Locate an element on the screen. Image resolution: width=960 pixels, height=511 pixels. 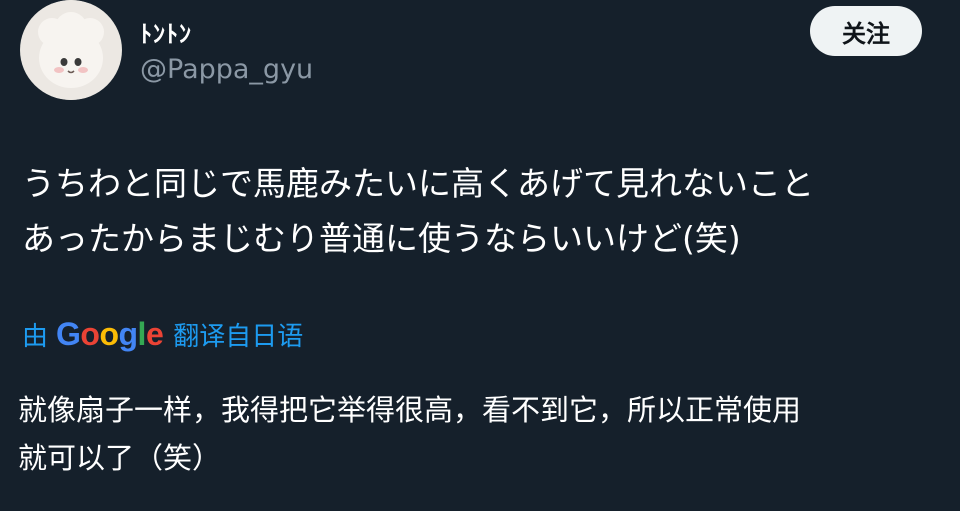
google-letter: G is located at coordinates (68, 333).